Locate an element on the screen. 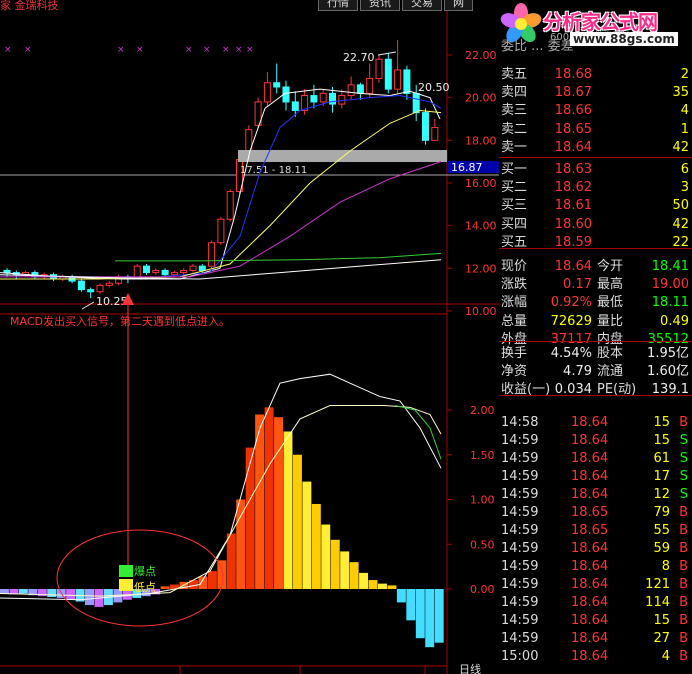 The width and height of the screenshot is (692, 674). tick-row: 14:58 18.64 15 B is located at coordinates (595, 423).